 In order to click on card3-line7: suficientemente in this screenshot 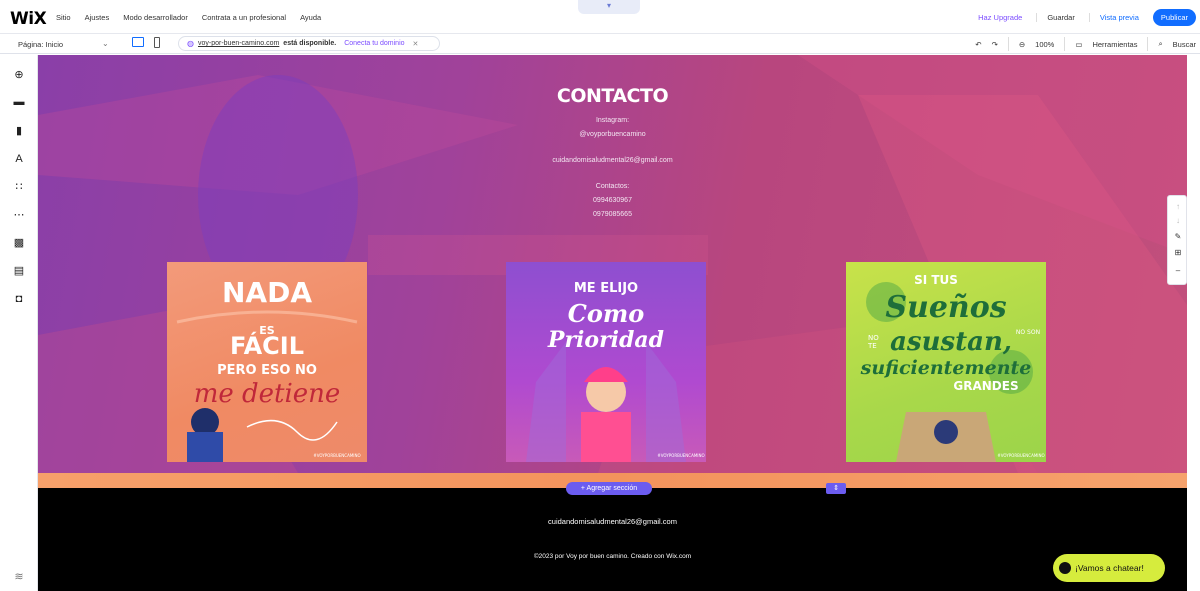, I will do `click(946, 368)`.